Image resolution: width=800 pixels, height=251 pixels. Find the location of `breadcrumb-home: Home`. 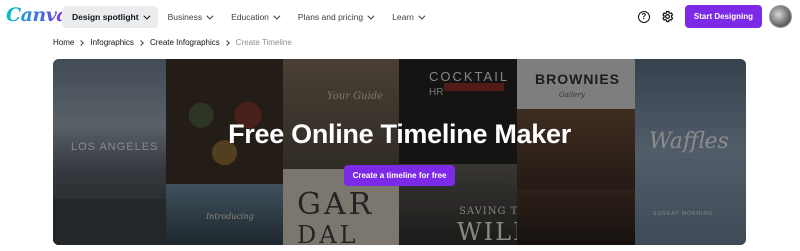

breadcrumb-home: Home is located at coordinates (63, 42).